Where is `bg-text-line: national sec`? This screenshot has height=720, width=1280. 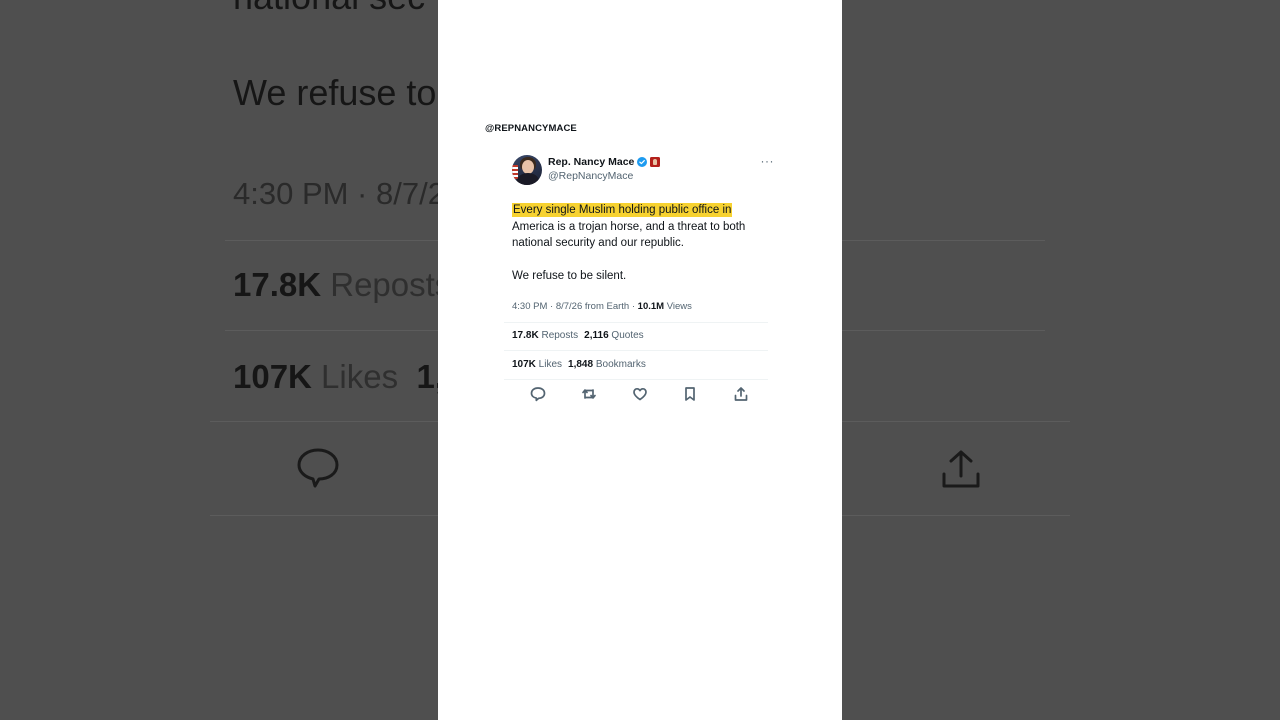
bg-text-line: national sec is located at coordinates (329, 9).